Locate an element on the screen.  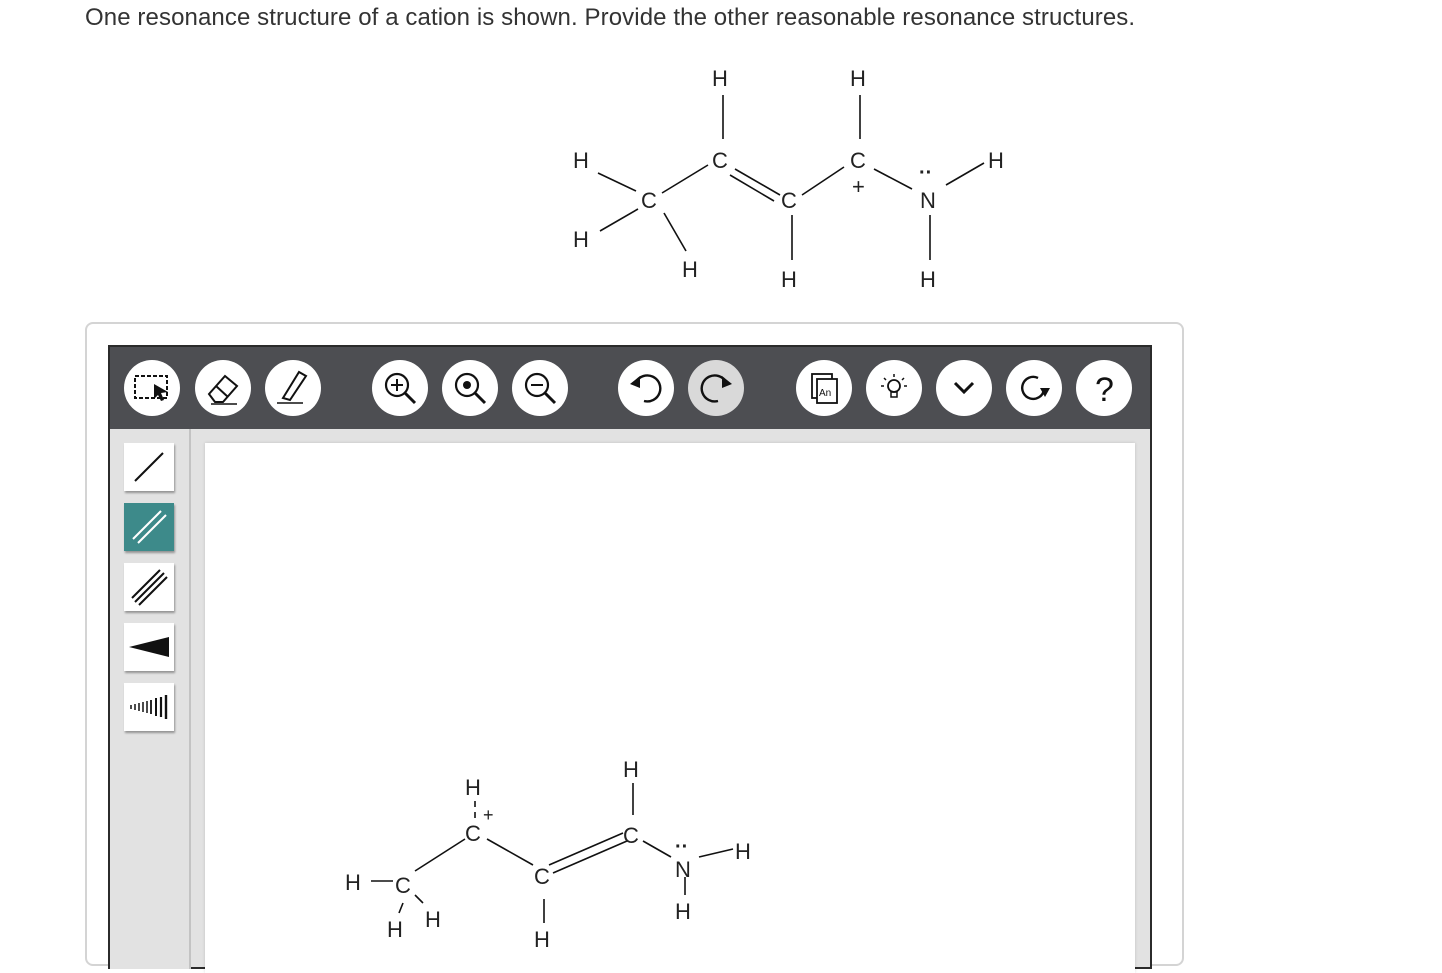
chevron-down-icon is located at coordinates (964, 388).